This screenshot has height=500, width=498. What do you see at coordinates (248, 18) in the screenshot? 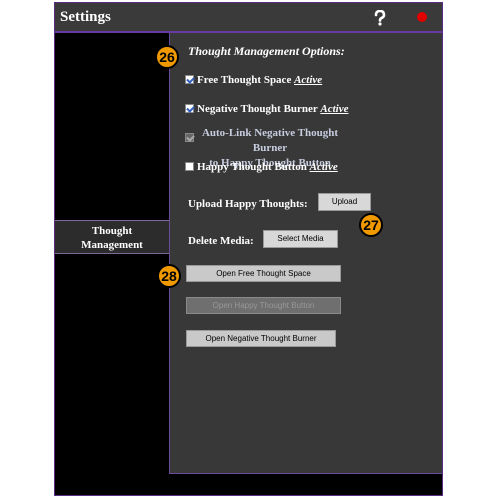
I see `title-bar: Settings` at bounding box center [248, 18].